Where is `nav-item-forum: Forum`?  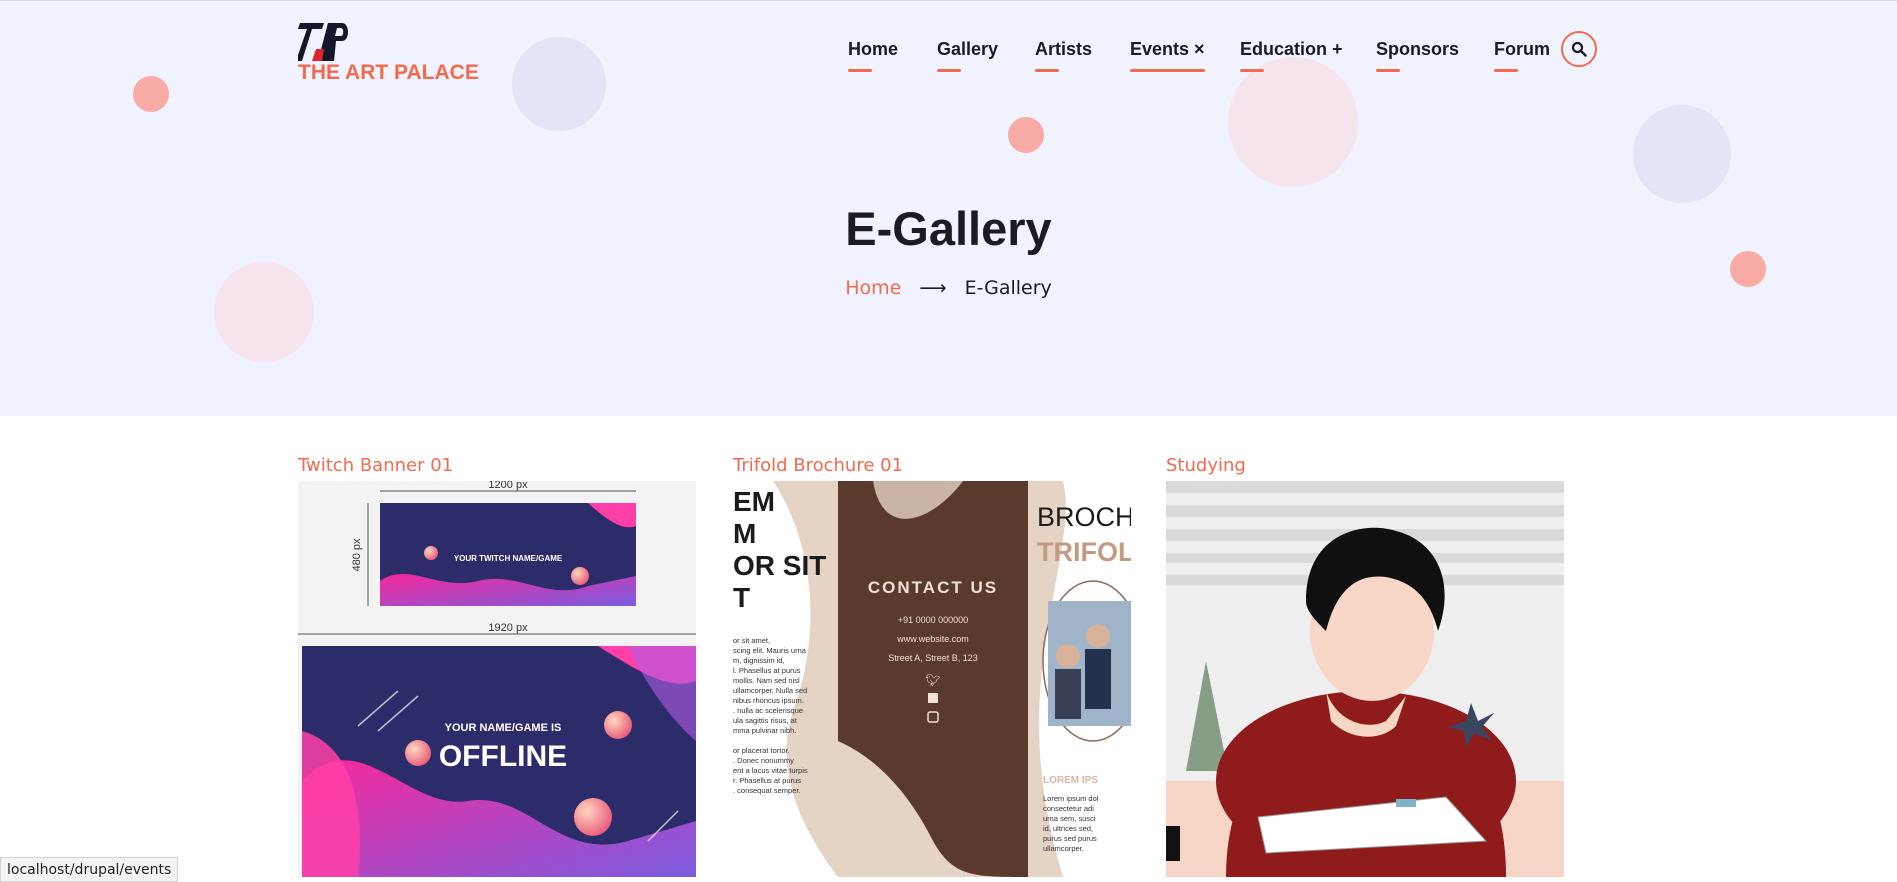
nav-item-forum: Forum is located at coordinates (1522, 55).